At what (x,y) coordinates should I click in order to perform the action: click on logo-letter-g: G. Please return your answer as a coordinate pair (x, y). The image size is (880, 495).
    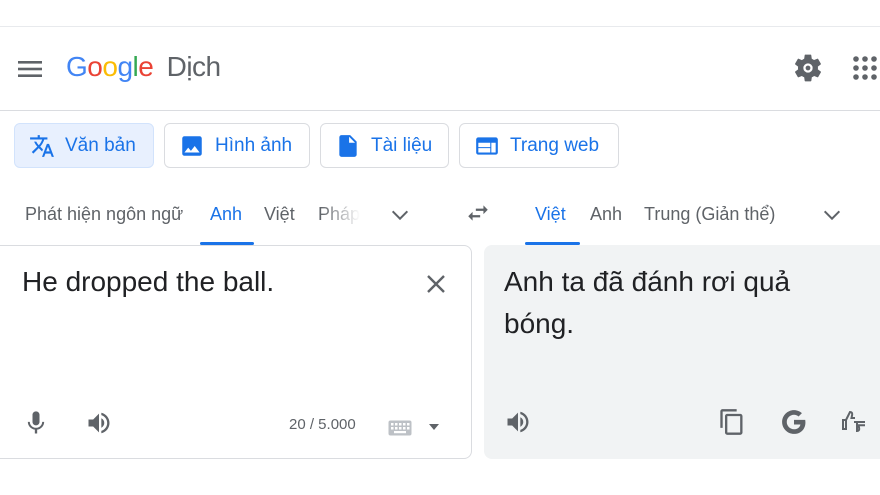
    Looking at the image, I should click on (77, 66).